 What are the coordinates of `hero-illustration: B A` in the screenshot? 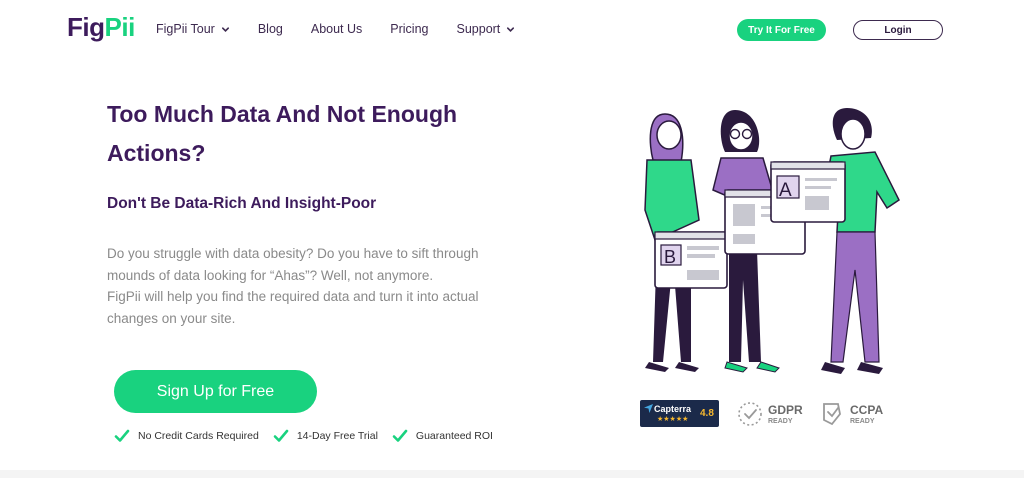 It's located at (772, 241).